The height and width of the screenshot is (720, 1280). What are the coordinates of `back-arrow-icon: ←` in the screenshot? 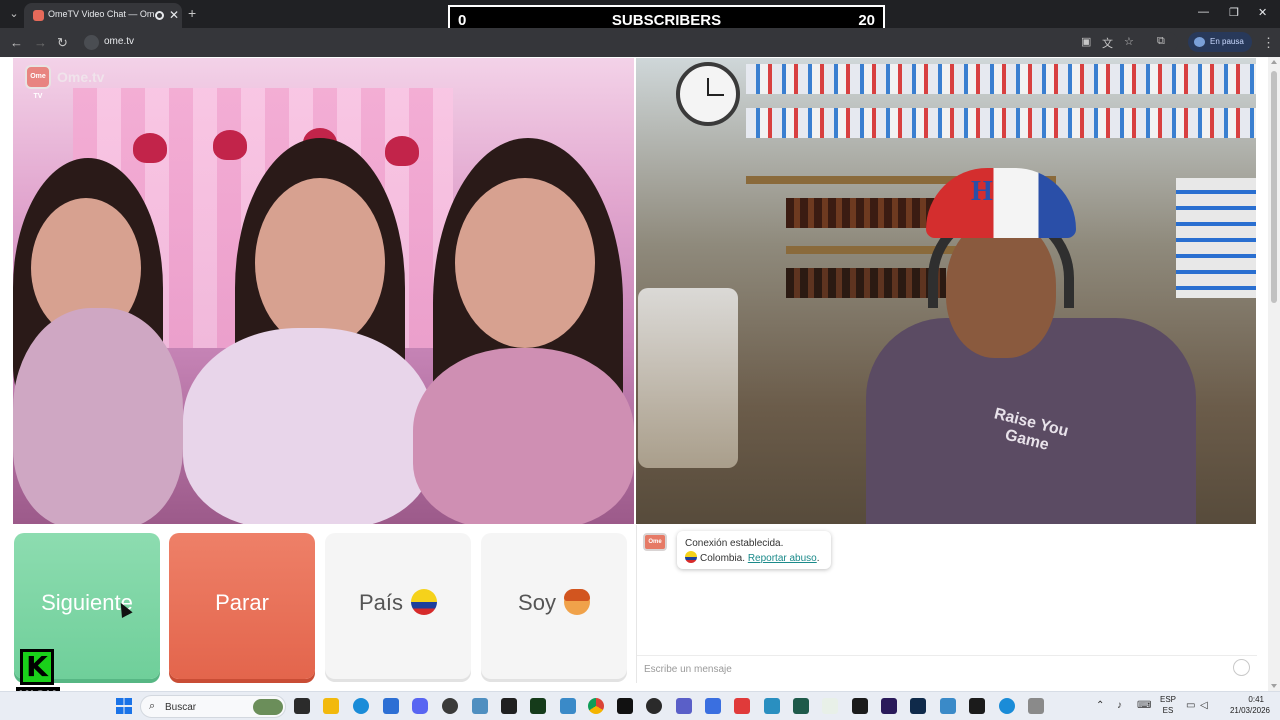 It's located at (16, 42).